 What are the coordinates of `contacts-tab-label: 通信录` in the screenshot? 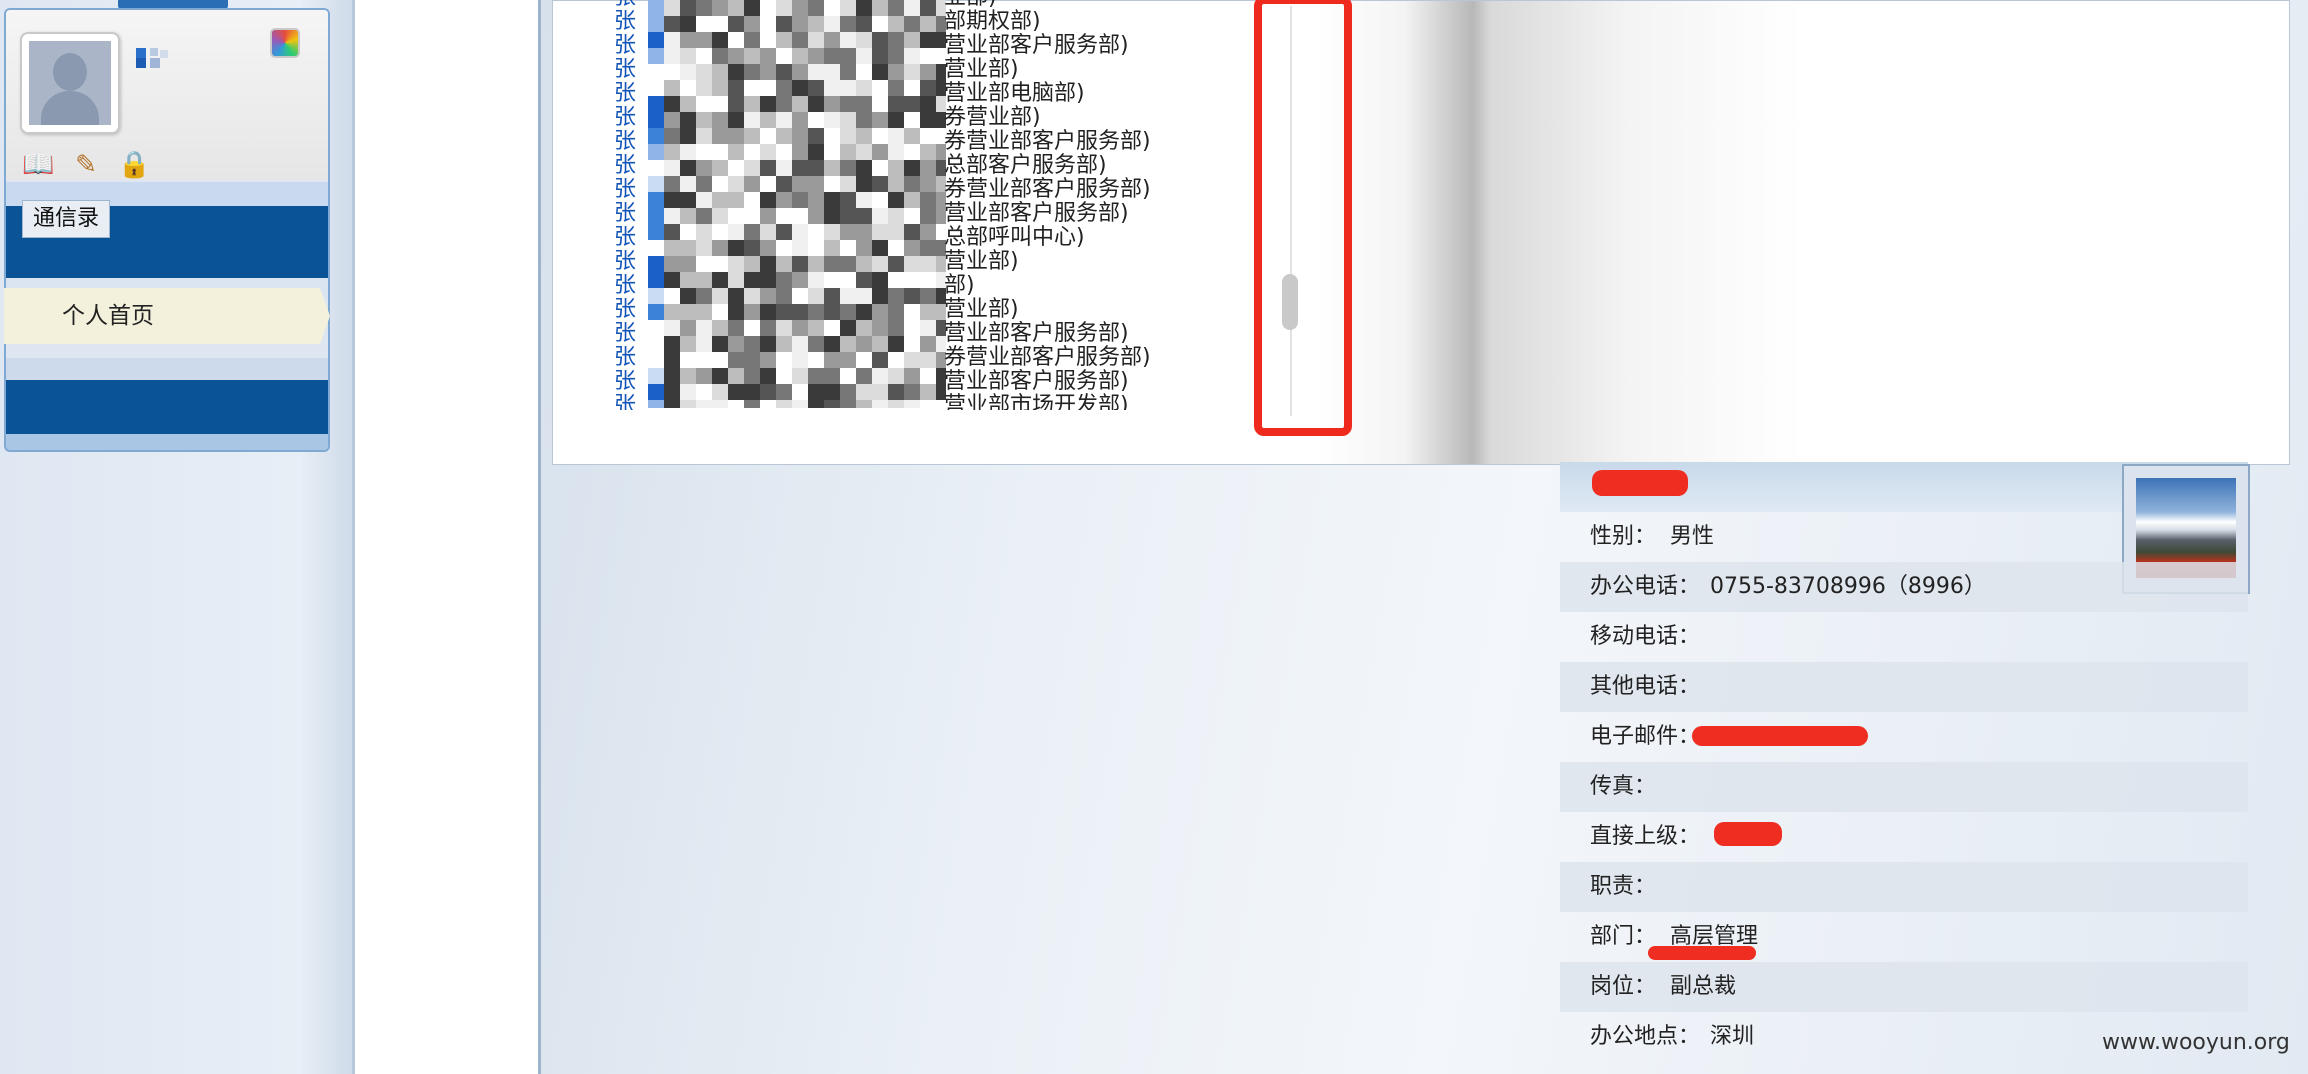 It's located at (66, 219).